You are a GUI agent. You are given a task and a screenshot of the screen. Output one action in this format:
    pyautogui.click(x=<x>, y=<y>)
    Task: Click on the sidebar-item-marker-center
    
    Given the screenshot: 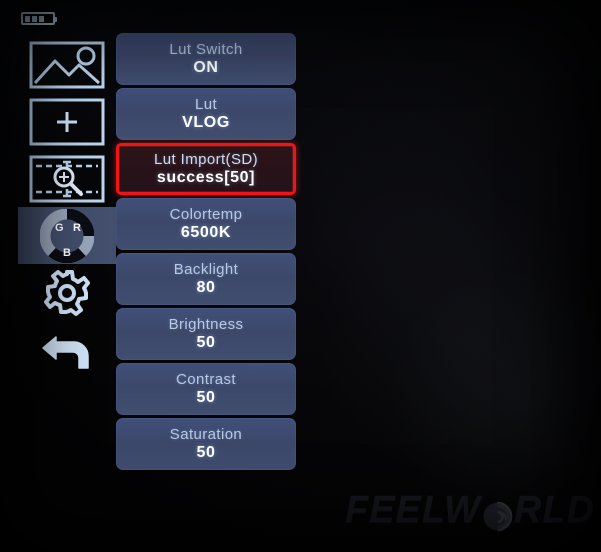 What is the action you would take?
    pyautogui.click(x=67, y=121)
    